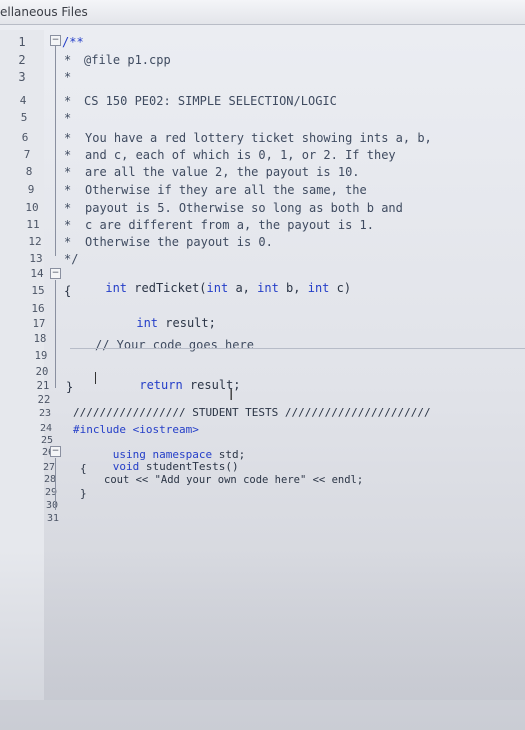 The height and width of the screenshot is (730, 525). Describe the element at coordinates (262, 12) in the screenshot. I see `document-tab-bar: ellaneous Files` at that location.